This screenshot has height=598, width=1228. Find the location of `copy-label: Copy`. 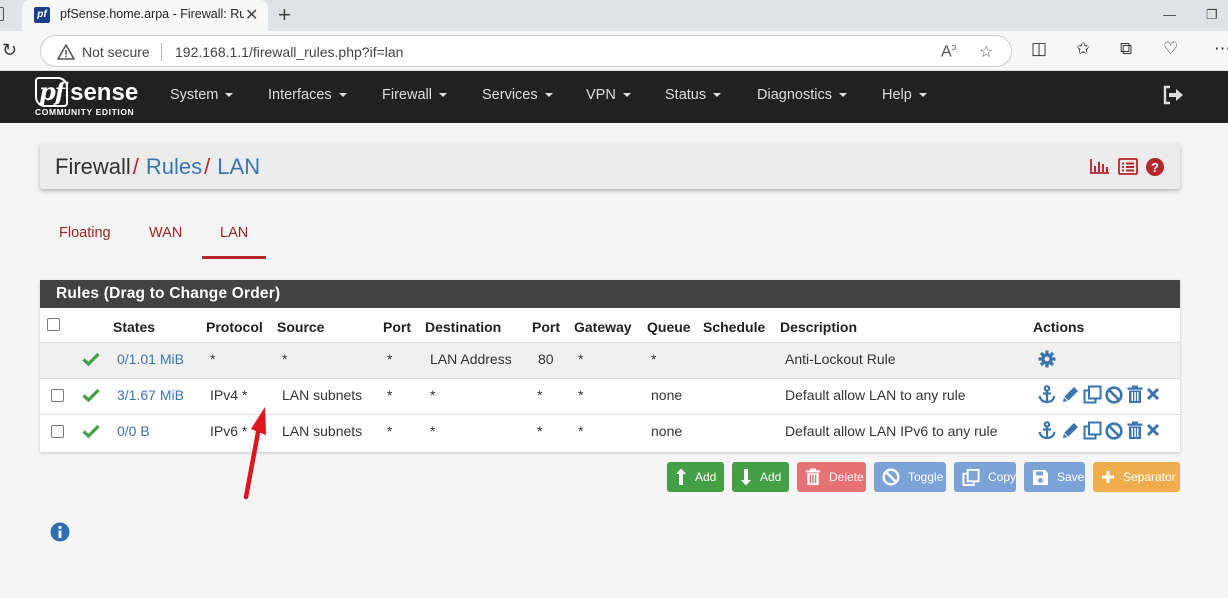

copy-label: Copy is located at coordinates (1001, 477).